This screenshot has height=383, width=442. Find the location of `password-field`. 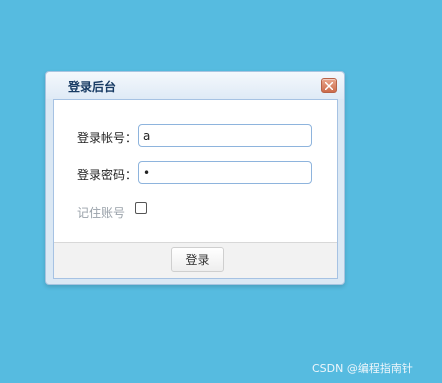

password-field is located at coordinates (225, 172).